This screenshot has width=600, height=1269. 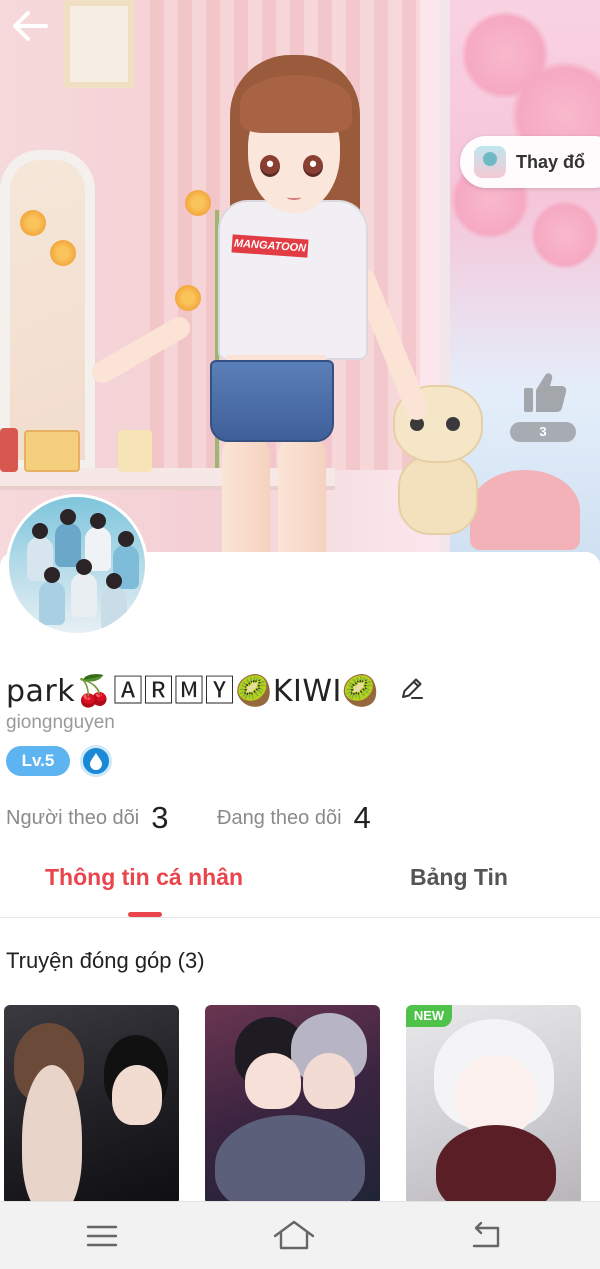 I want to click on back-button, so click(x=30, y=26).